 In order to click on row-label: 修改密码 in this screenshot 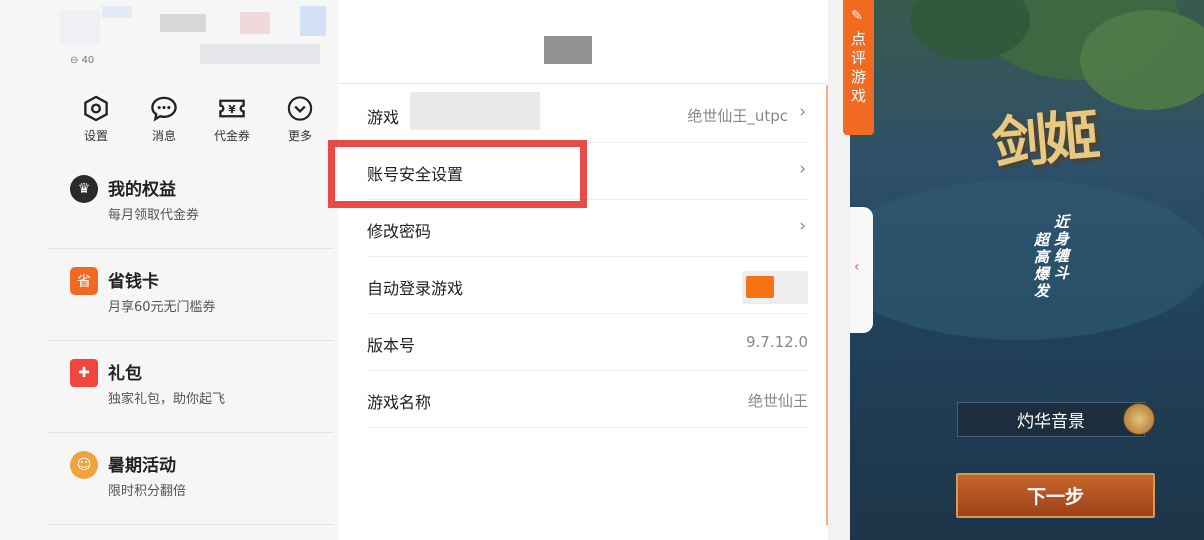, I will do `click(399, 231)`.